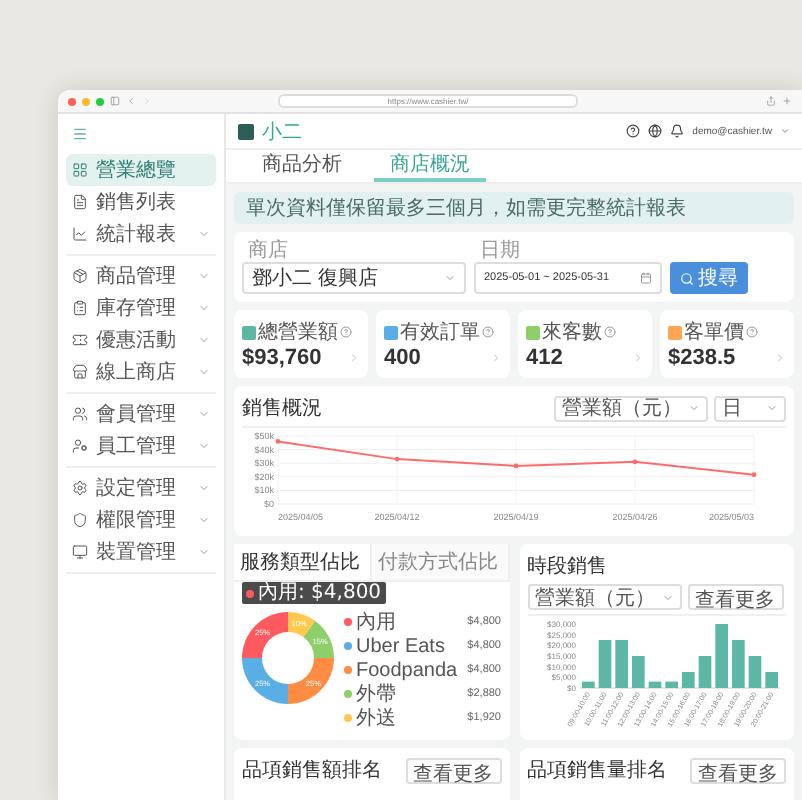  I want to click on sidebar-toggle-icon, so click(115, 101).